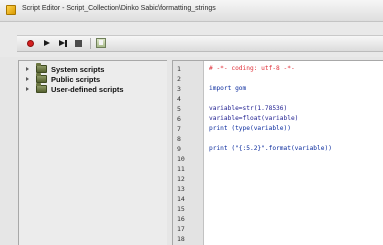  Describe the element at coordinates (181, 209) in the screenshot. I see `line-number: 15` at that location.